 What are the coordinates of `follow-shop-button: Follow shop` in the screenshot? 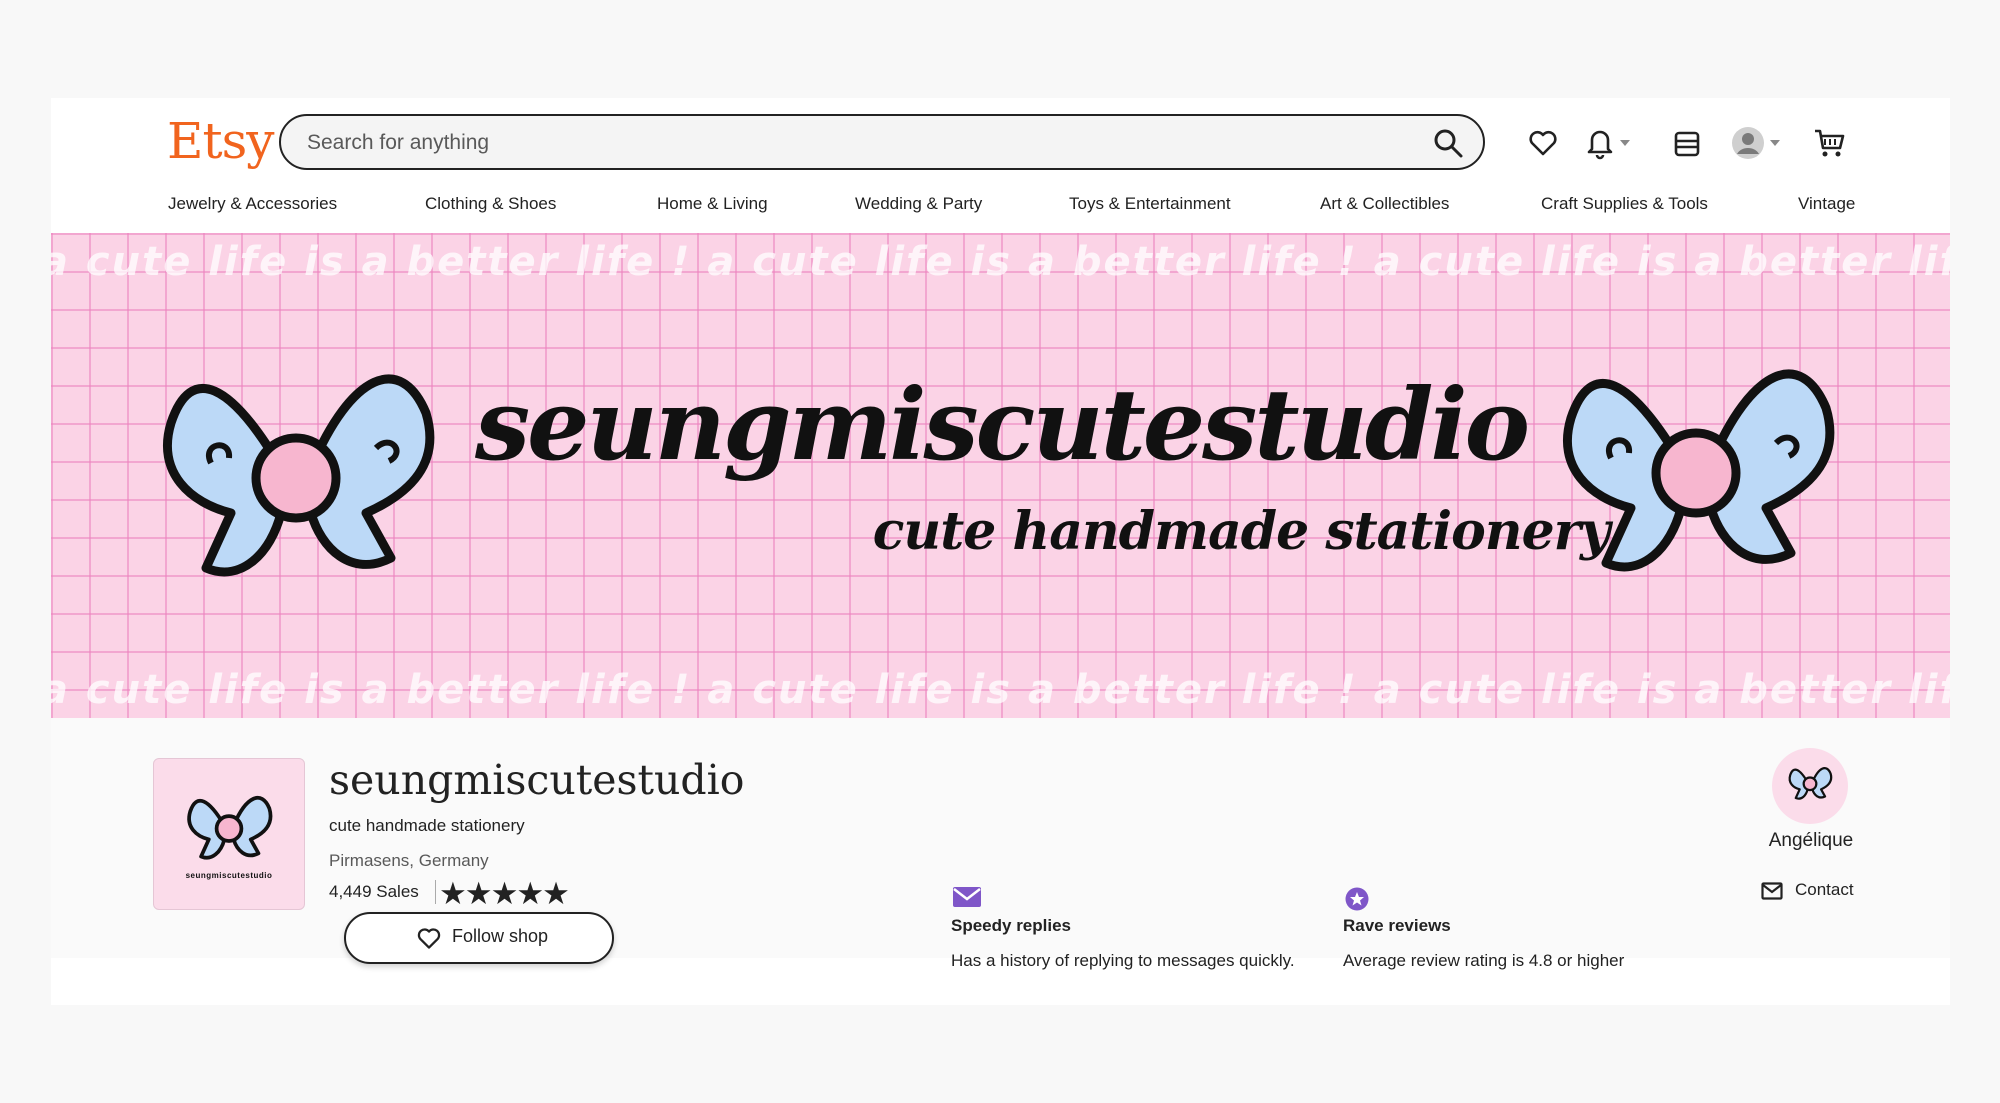 It's located at (479, 938).